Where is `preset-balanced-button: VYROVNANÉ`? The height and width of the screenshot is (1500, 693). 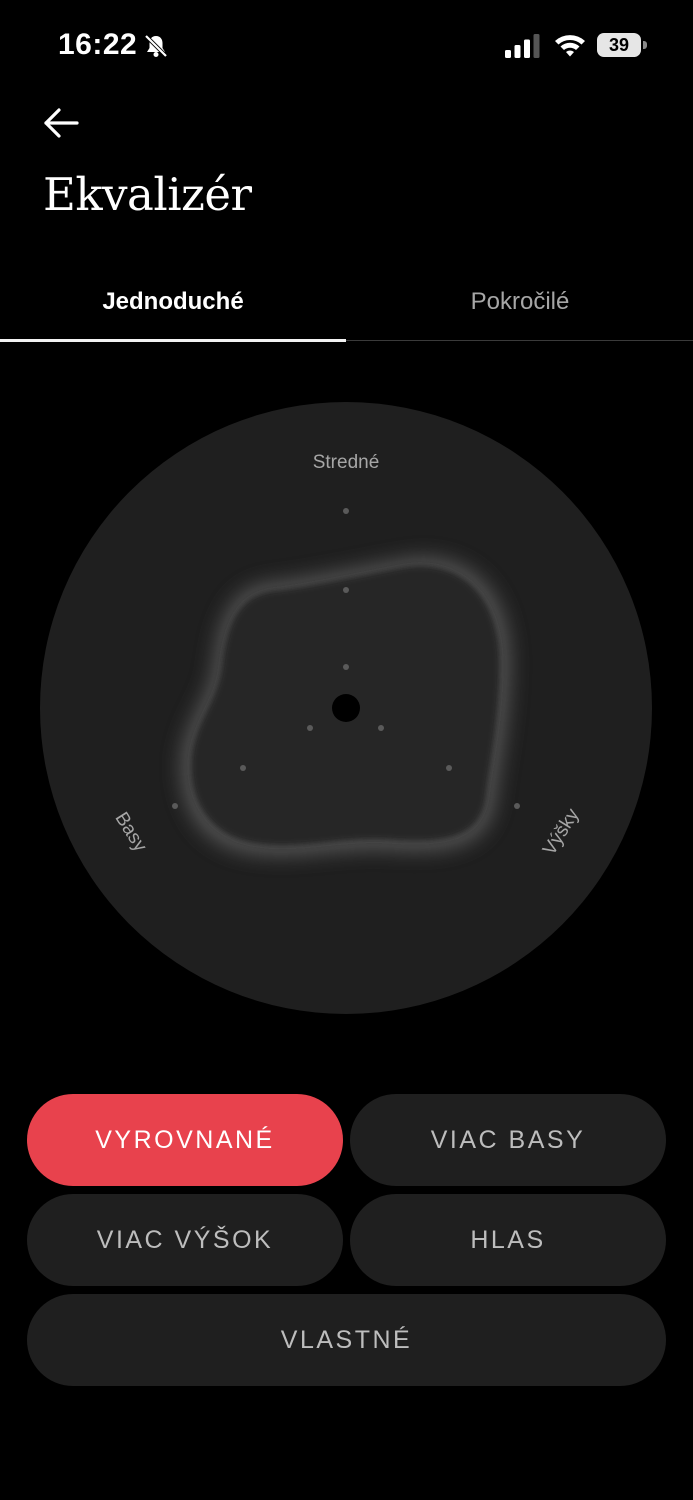
preset-balanced-button: VYROVNANÉ is located at coordinates (185, 1140).